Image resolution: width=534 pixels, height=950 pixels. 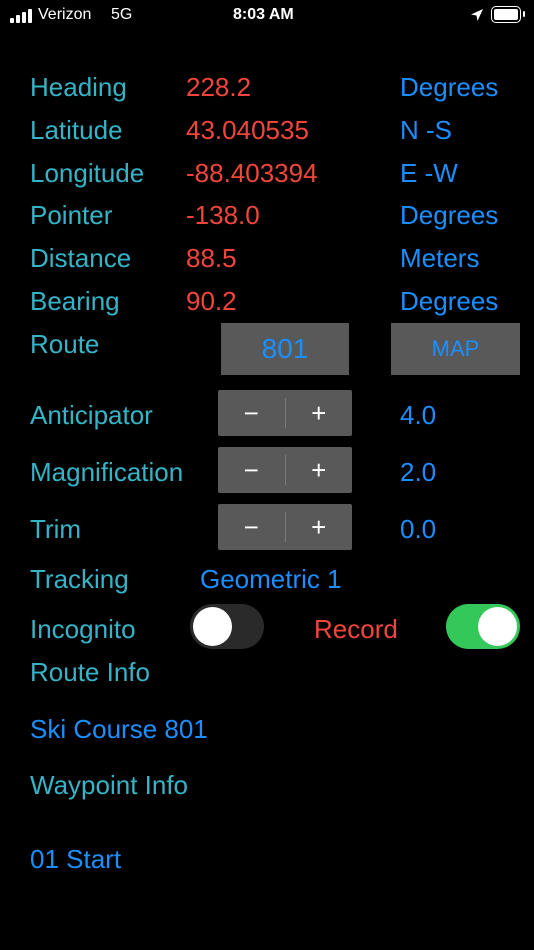 I want to click on trim-decrement-button: −, so click(x=251, y=527).